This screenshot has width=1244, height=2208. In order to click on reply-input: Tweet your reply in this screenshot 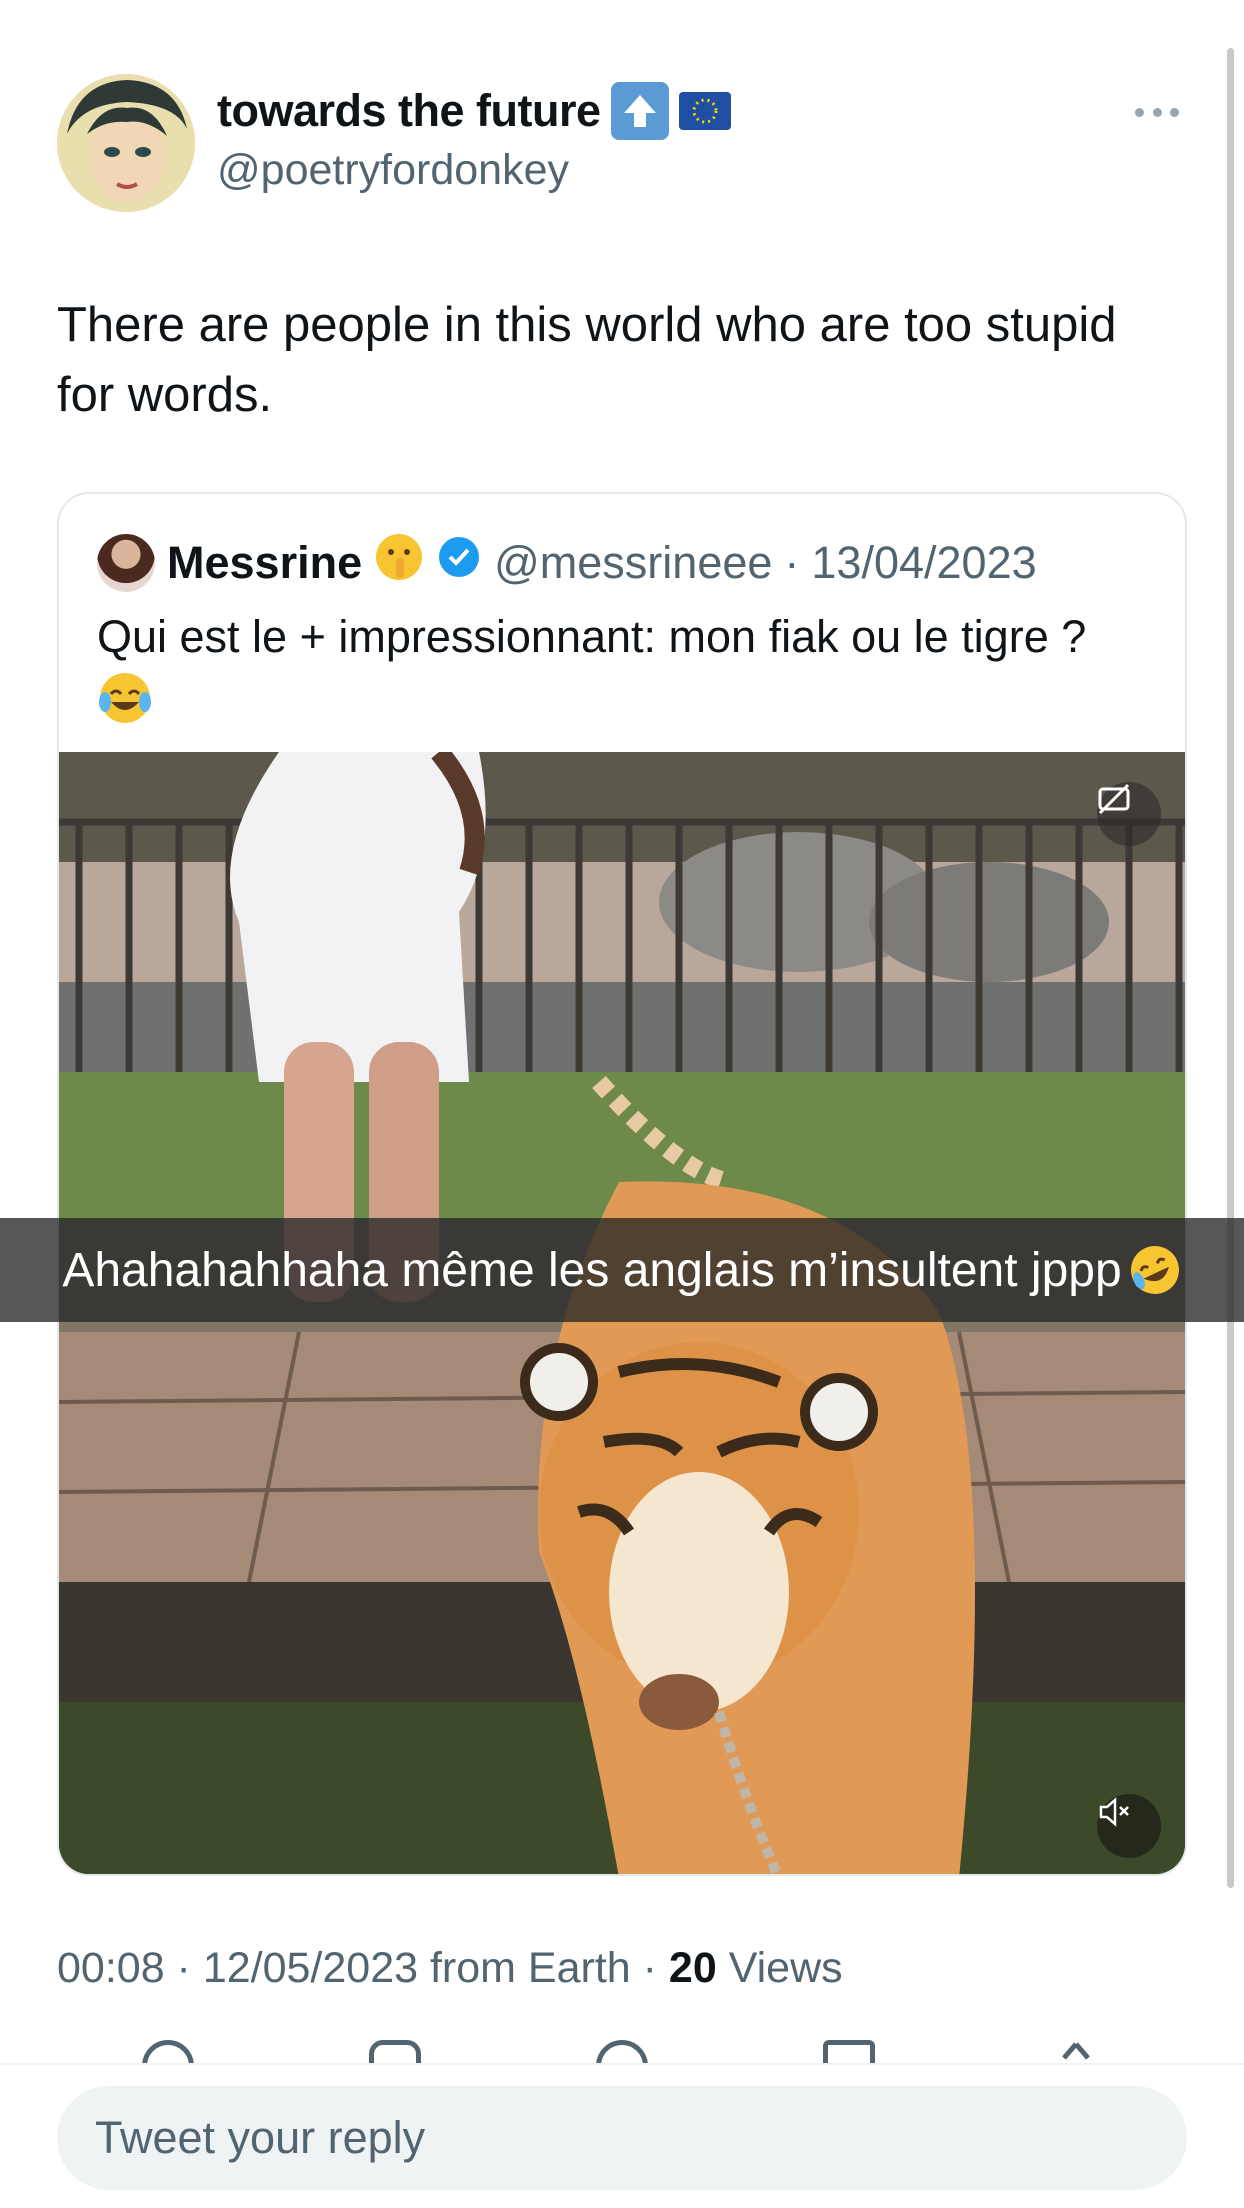, I will do `click(622, 2138)`.